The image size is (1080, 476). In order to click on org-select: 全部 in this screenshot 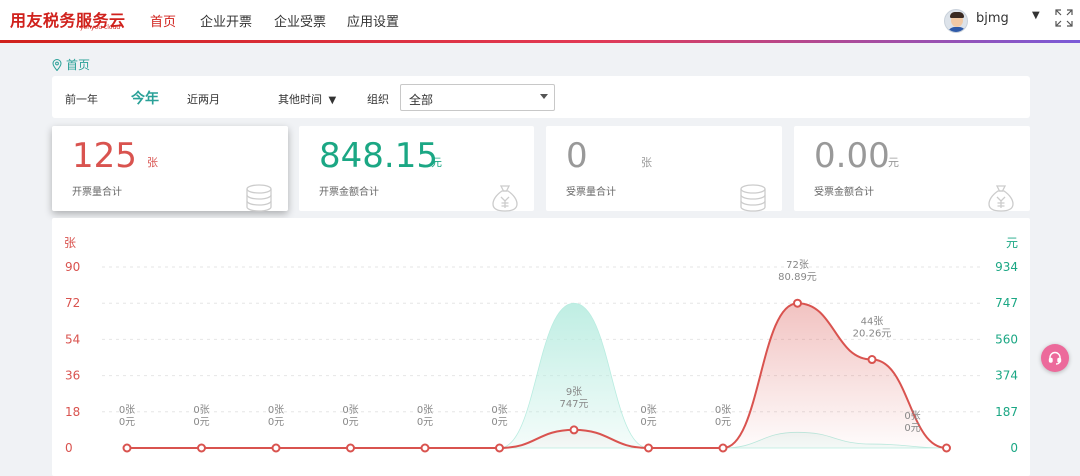, I will do `click(477, 97)`.